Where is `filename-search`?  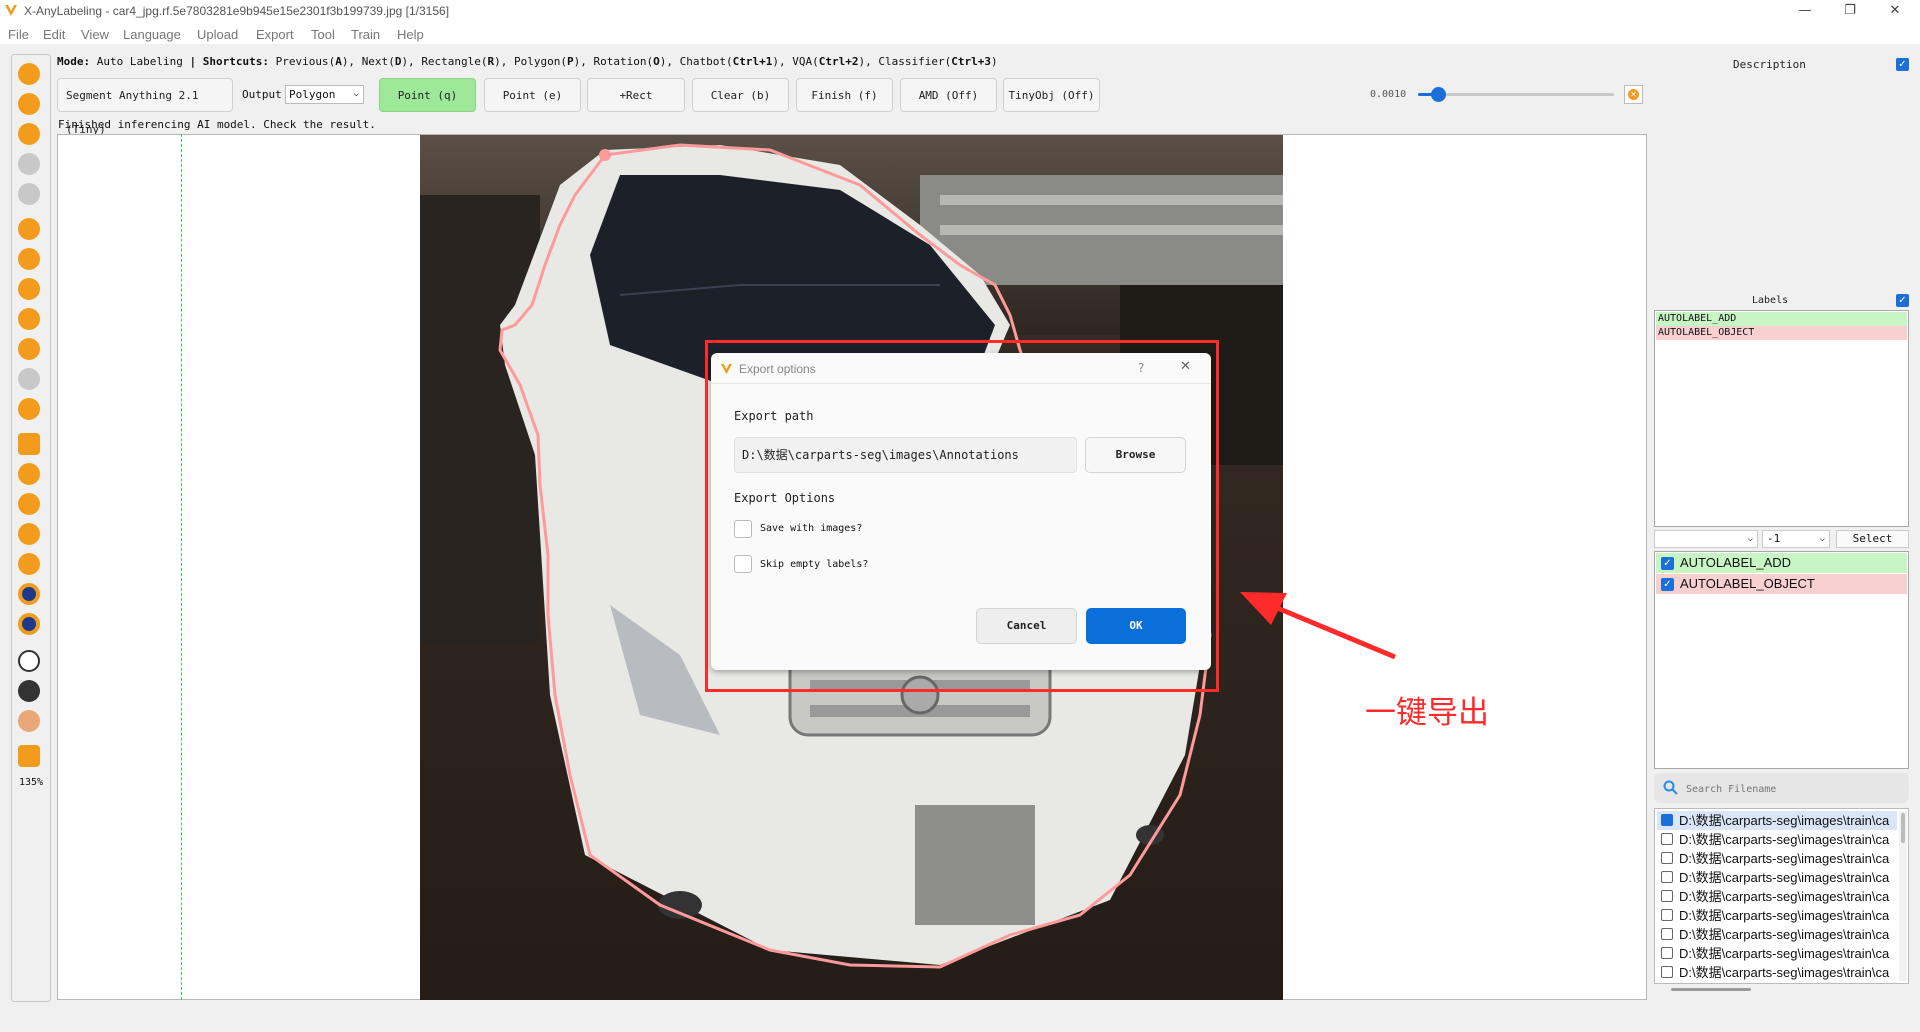 filename-search is located at coordinates (1781, 788).